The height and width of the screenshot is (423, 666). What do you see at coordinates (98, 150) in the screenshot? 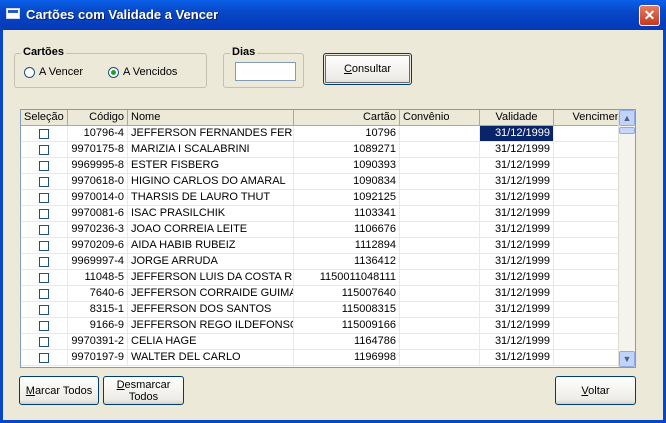
I see `cell-codigo: 9970175-8` at bounding box center [98, 150].